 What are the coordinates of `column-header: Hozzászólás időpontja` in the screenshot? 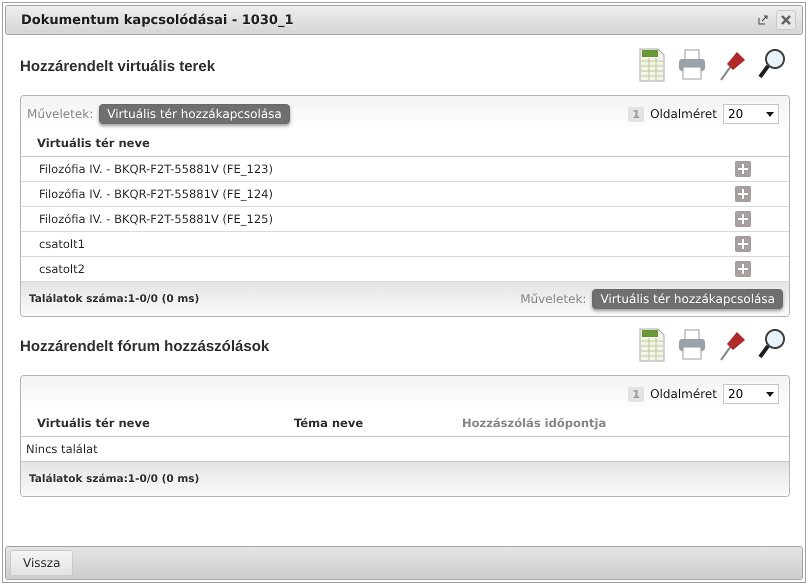 It's located at (562, 423).